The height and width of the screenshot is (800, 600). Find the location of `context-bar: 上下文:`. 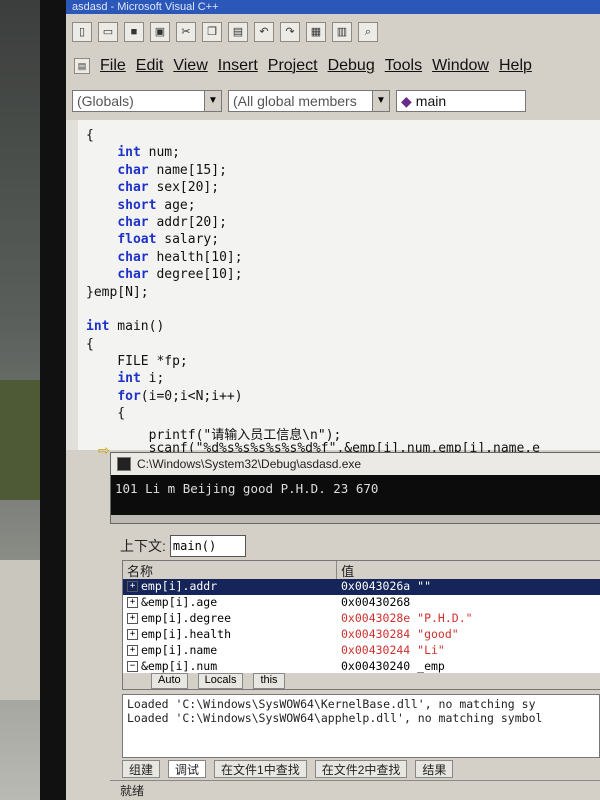

context-bar: 上下文: is located at coordinates (360, 546).